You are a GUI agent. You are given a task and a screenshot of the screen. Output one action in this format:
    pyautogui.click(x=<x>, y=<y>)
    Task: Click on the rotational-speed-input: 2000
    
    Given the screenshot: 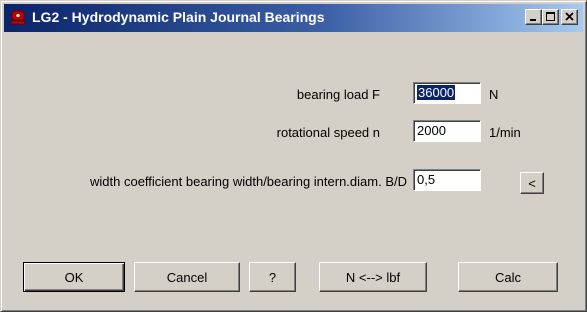 What is the action you would take?
    pyautogui.click(x=447, y=131)
    